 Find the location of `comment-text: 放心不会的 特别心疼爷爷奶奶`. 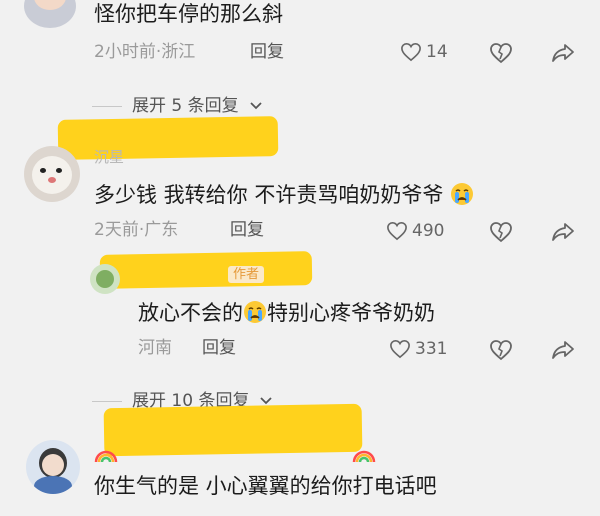

comment-text: 放心不会的 特别心疼爷爷奶奶 is located at coordinates (286, 314).